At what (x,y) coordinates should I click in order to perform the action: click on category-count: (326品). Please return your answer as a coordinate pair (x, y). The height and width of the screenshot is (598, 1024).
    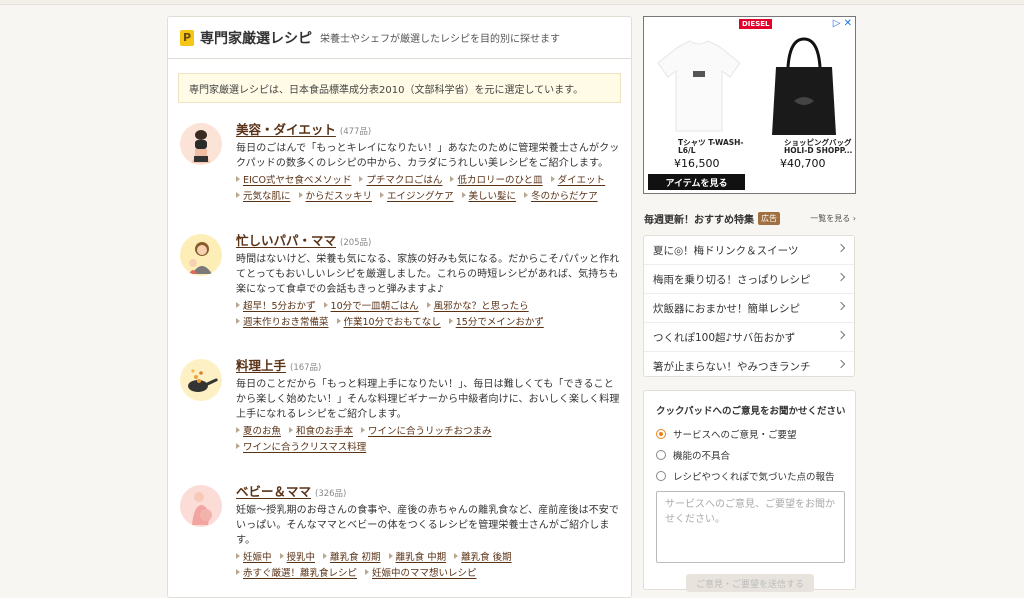
    Looking at the image, I should click on (331, 494).